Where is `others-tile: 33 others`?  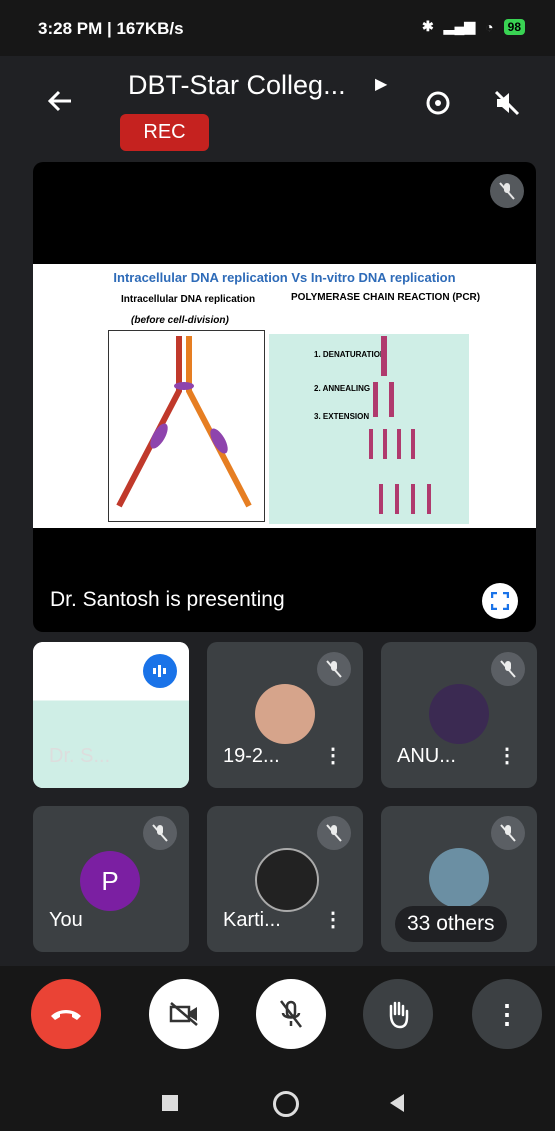 others-tile: 33 others is located at coordinates (459, 879).